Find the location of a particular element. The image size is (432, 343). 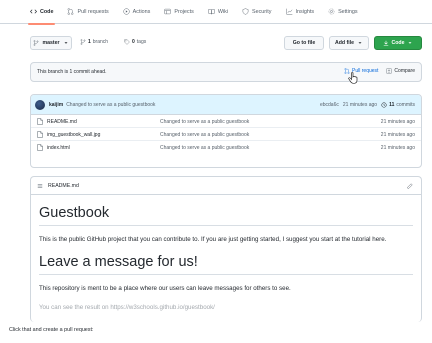

tab-label: Code is located at coordinates (47, 11).